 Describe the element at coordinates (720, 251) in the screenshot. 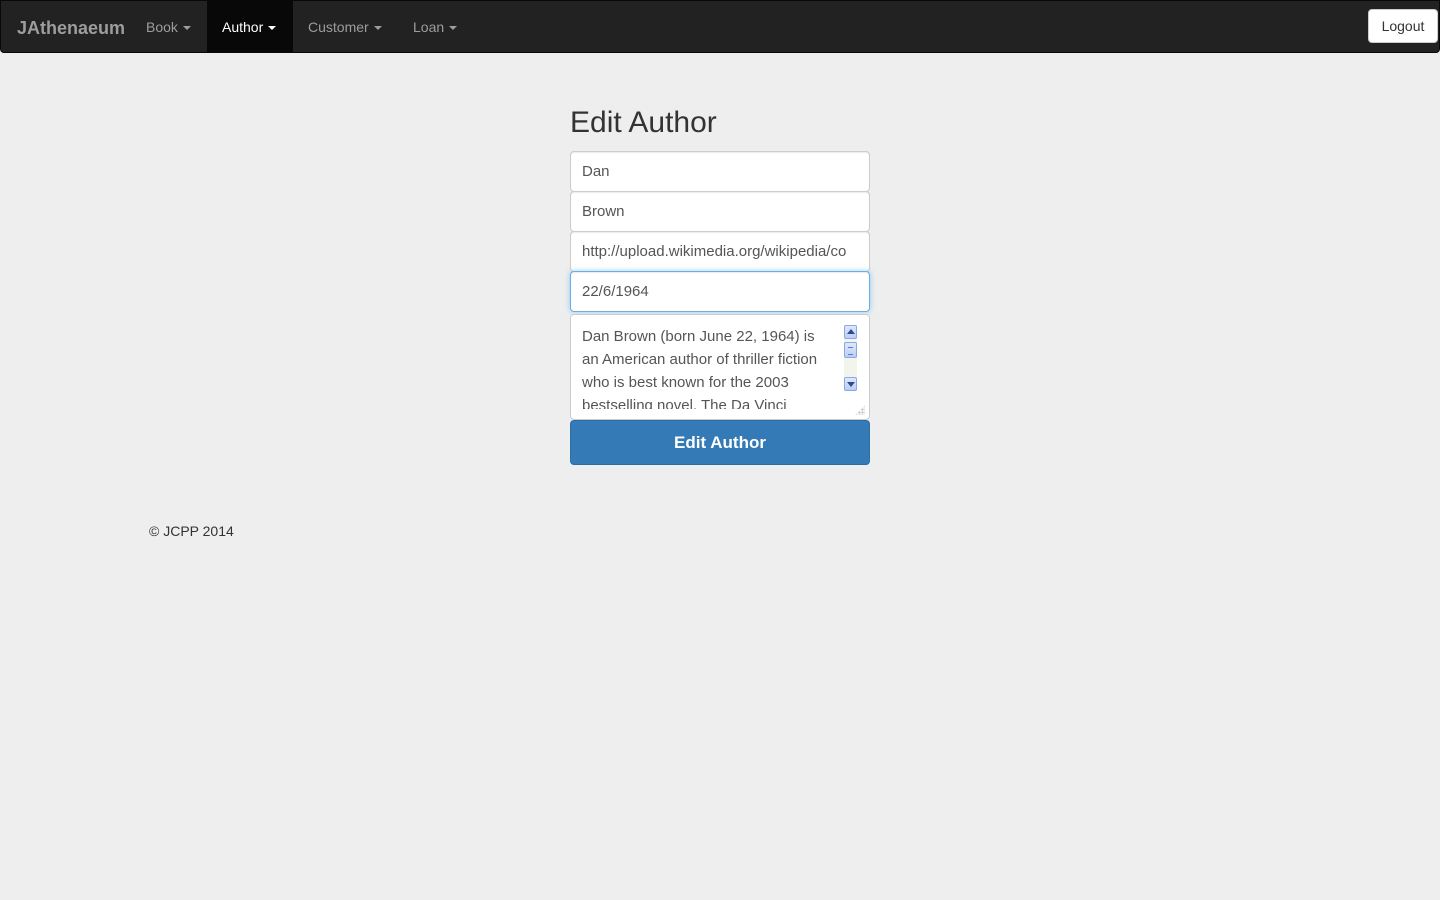

I see `image-url-input` at that location.